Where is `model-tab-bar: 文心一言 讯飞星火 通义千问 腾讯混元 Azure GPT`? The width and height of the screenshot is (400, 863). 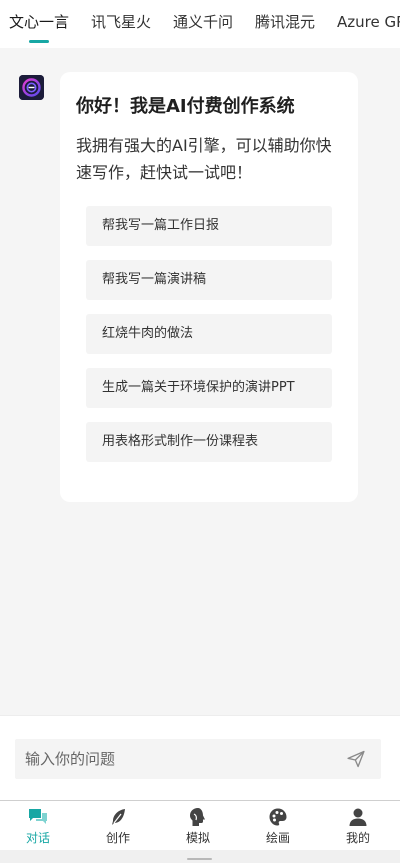
model-tab-bar: 文心一言 讯飞星火 通义千问 腾讯混元 Azure GPT is located at coordinates (200, 24).